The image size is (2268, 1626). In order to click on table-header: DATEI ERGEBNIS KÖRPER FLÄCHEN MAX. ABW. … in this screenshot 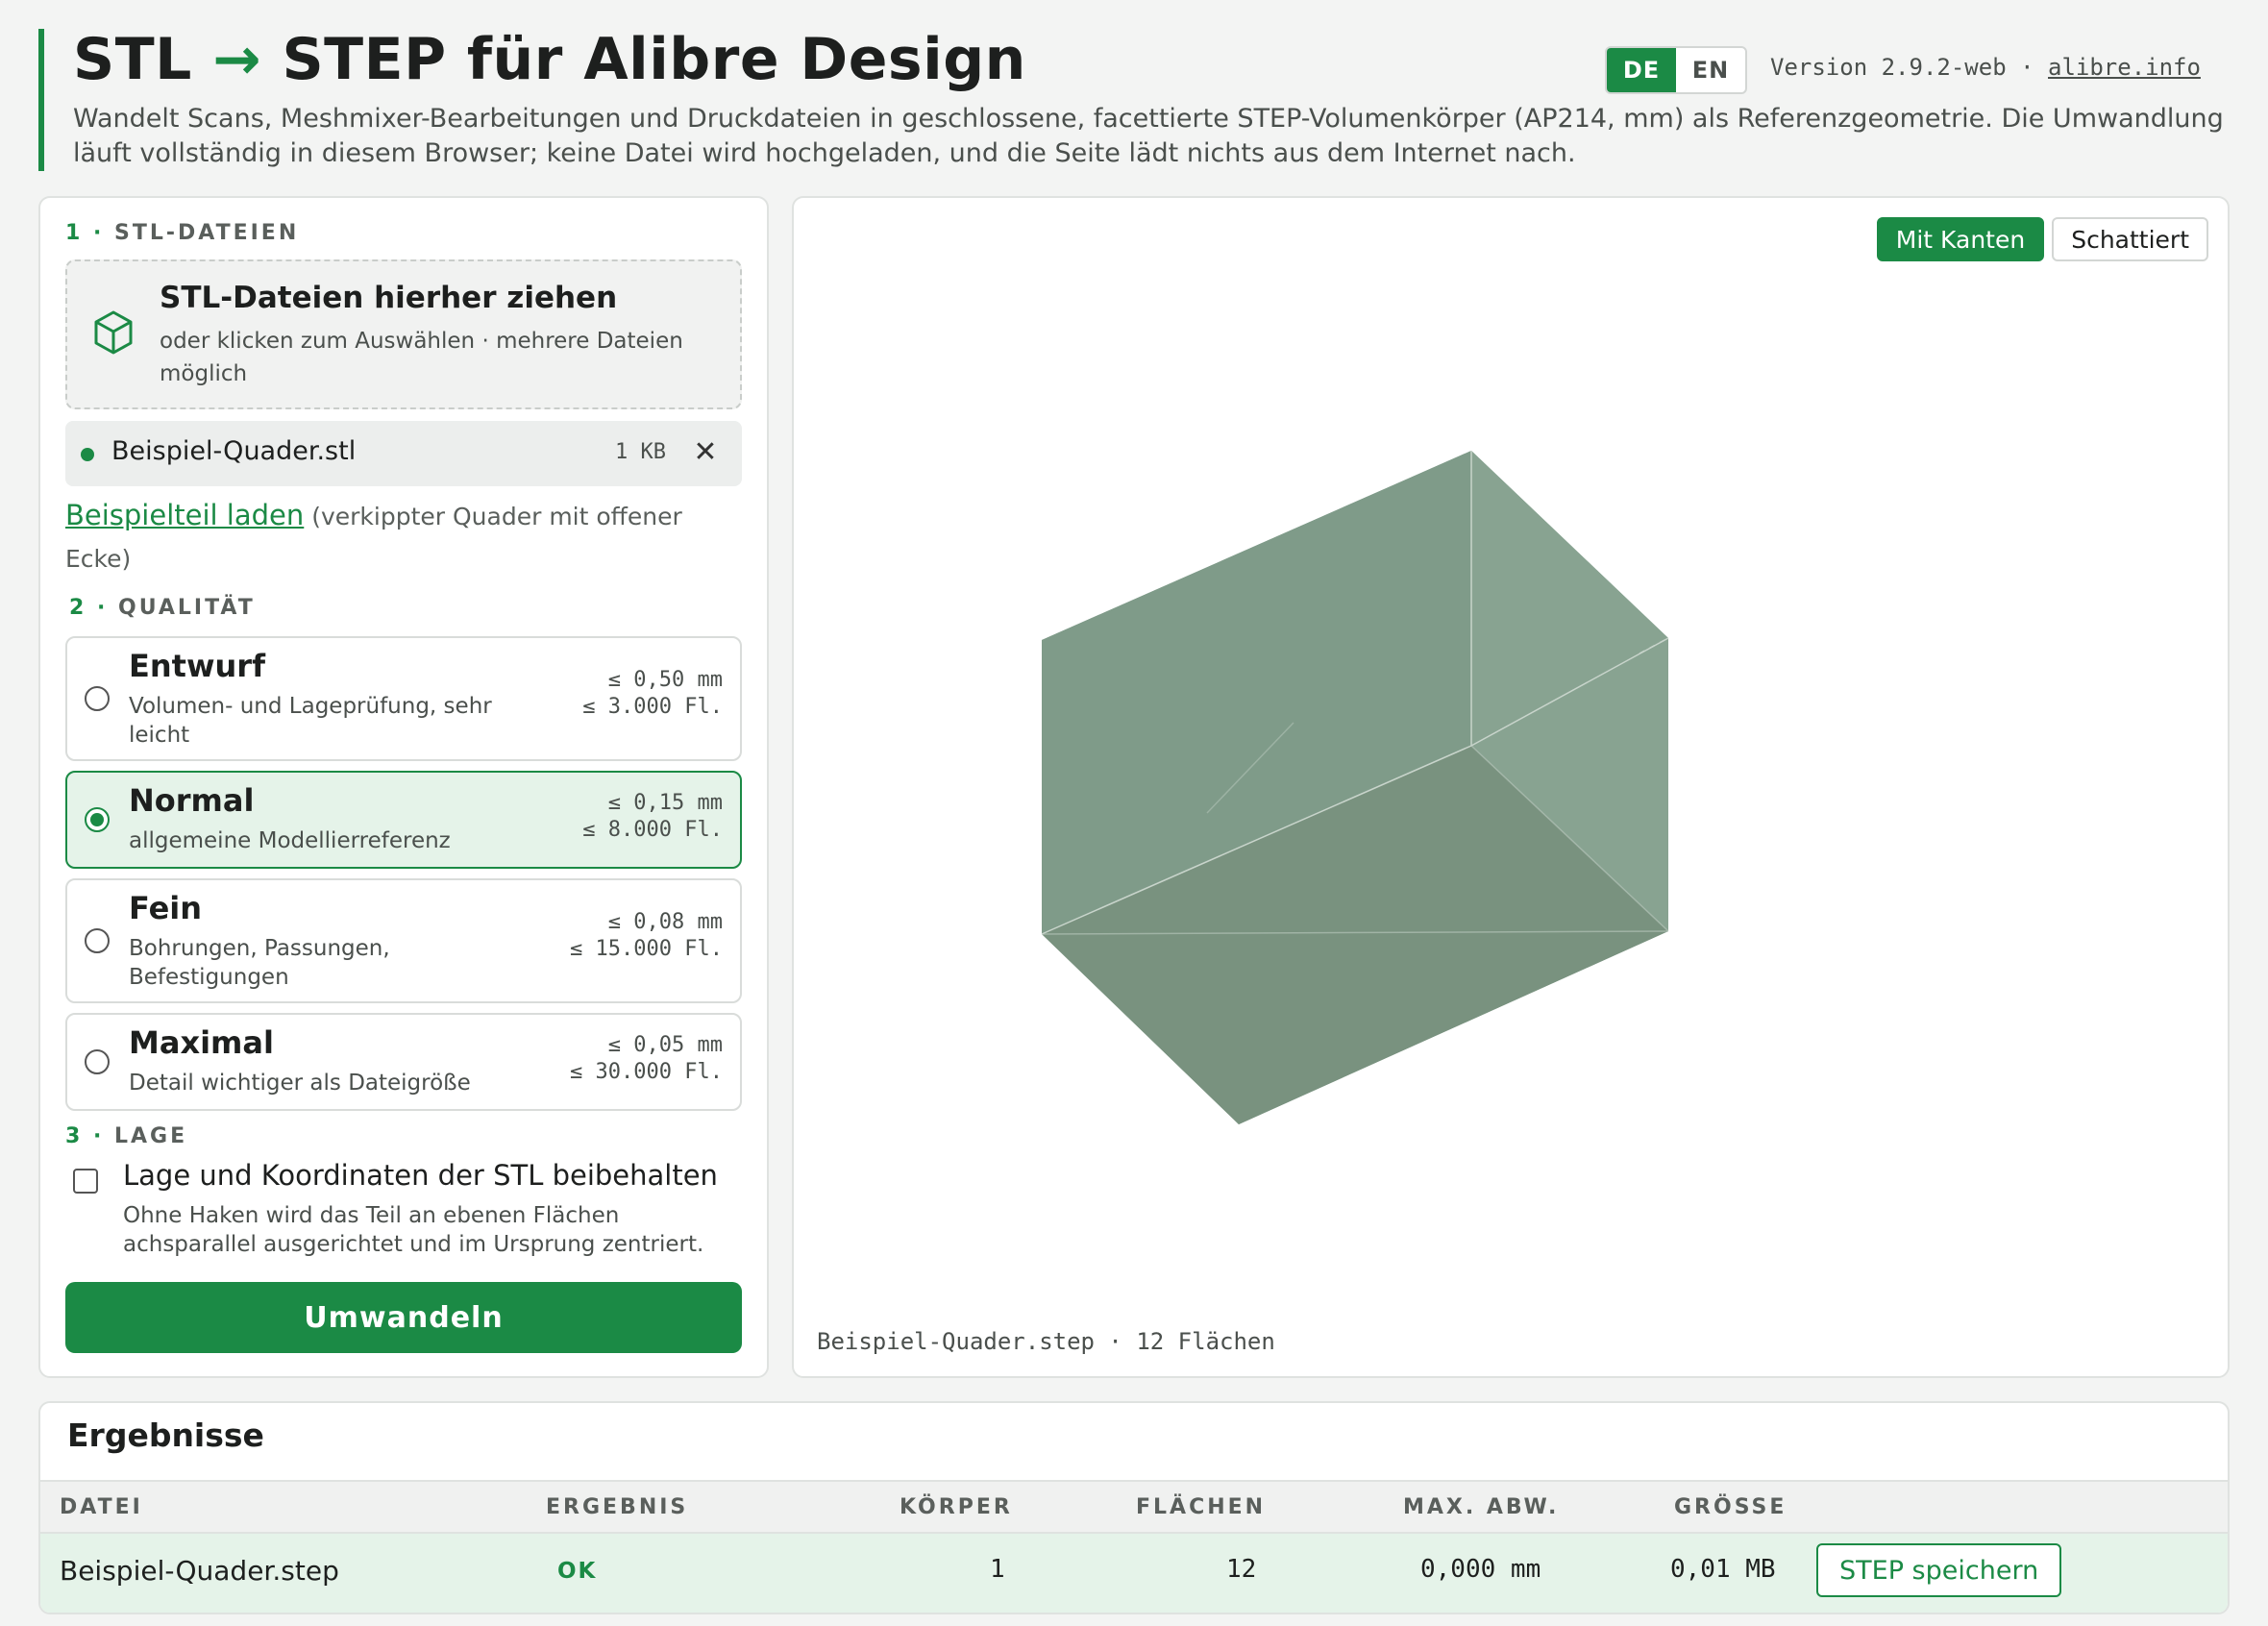, I will do `click(1134, 1507)`.